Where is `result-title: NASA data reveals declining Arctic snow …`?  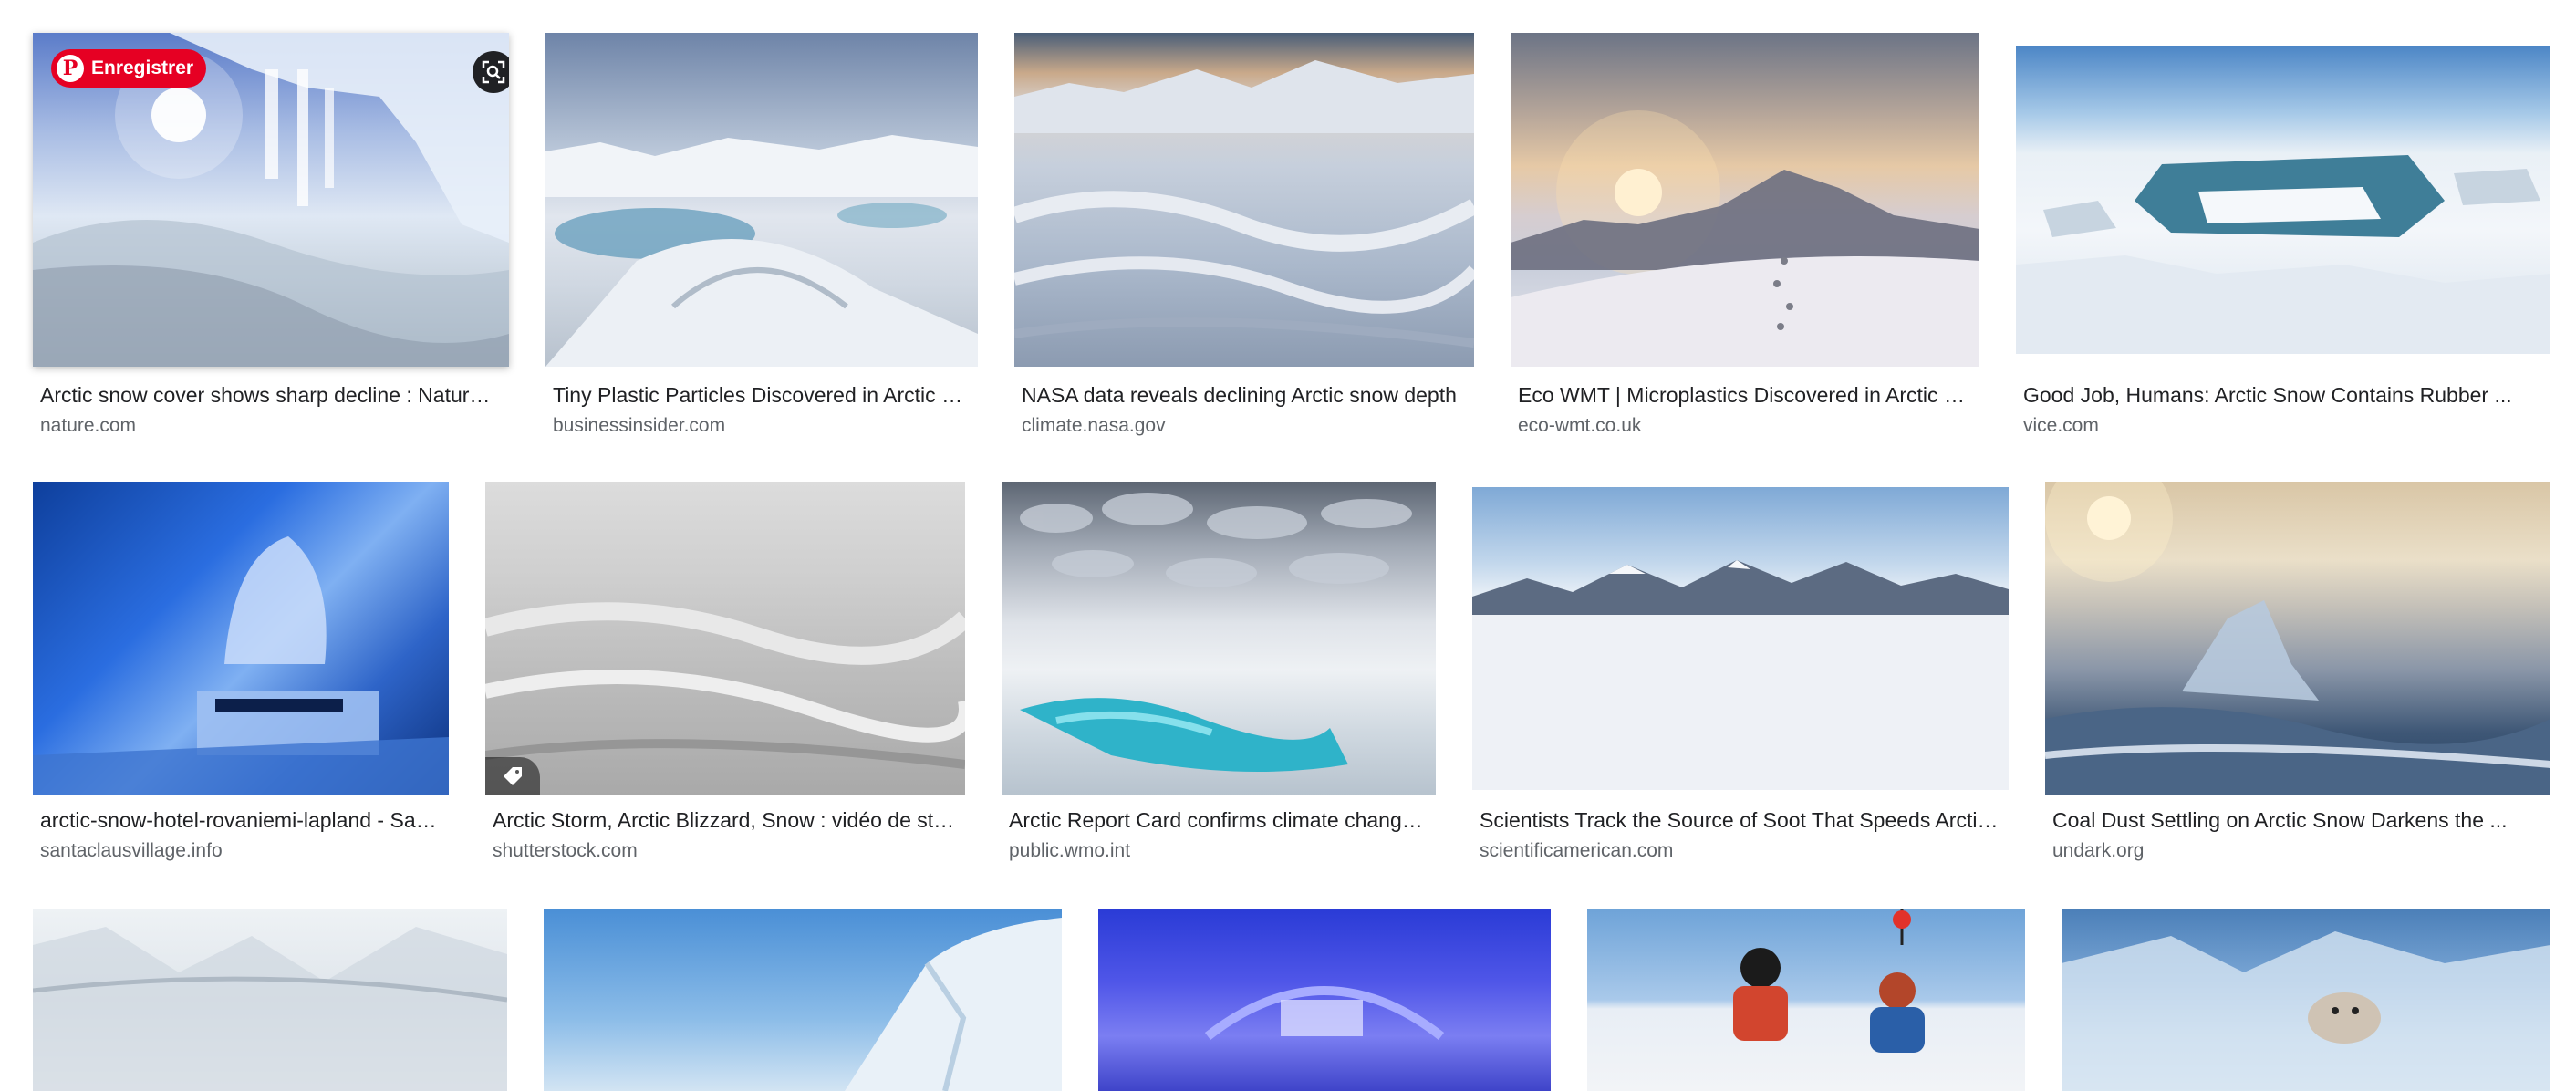
result-title: NASA data reveals declining Arctic snow … is located at coordinates (1244, 395).